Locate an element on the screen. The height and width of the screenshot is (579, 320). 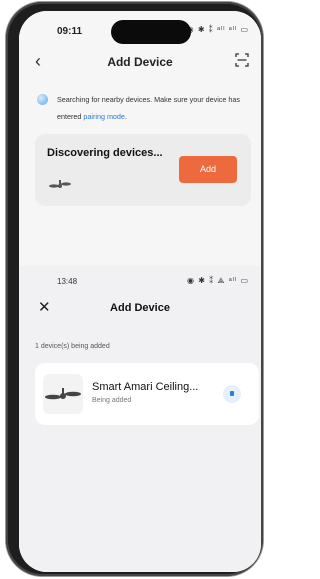
searching-end: . is located at coordinates (125, 116).